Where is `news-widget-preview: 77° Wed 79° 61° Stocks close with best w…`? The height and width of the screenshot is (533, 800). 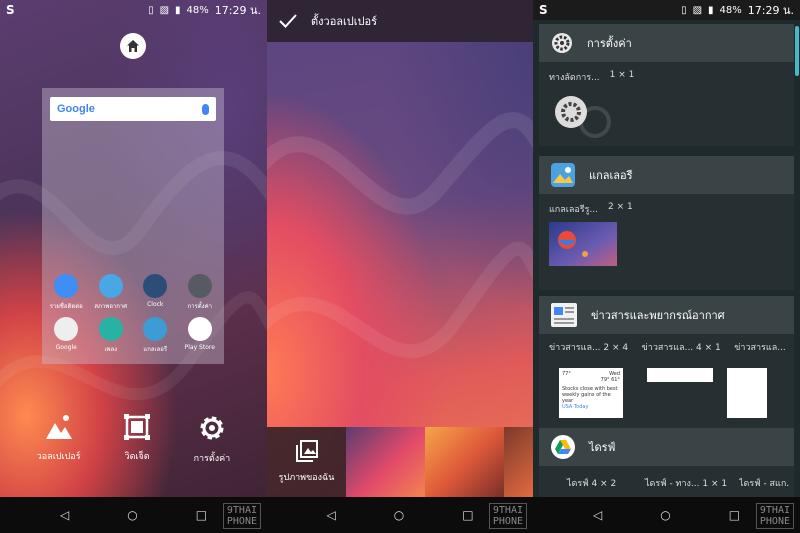
news-widget-preview: 77° Wed 79° 61° Stocks close with best w… is located at coordinates (591, 393).